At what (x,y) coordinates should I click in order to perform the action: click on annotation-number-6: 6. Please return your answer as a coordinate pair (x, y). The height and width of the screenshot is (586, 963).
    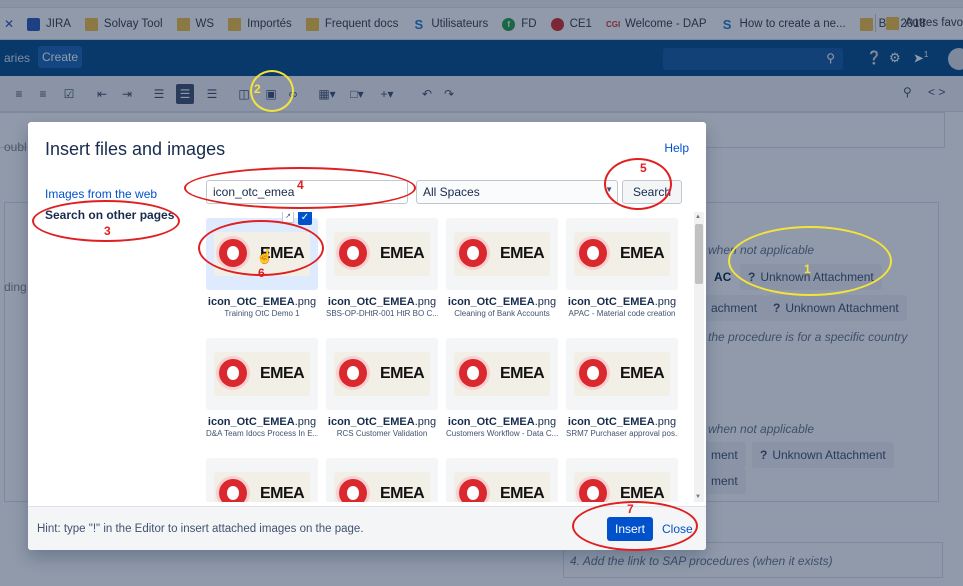
    Looking at the image, I should click on (261, 273).